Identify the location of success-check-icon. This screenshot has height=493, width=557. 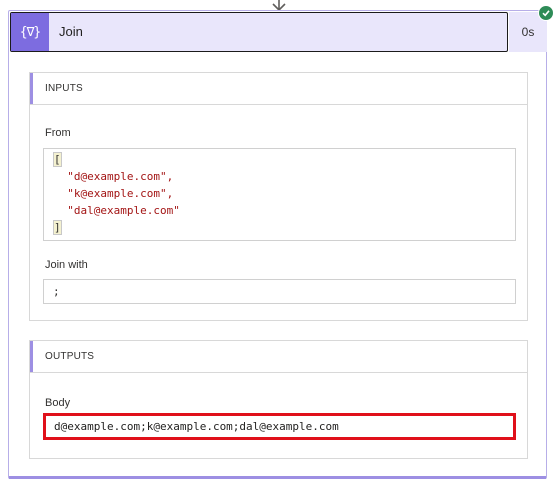
(546, 13).